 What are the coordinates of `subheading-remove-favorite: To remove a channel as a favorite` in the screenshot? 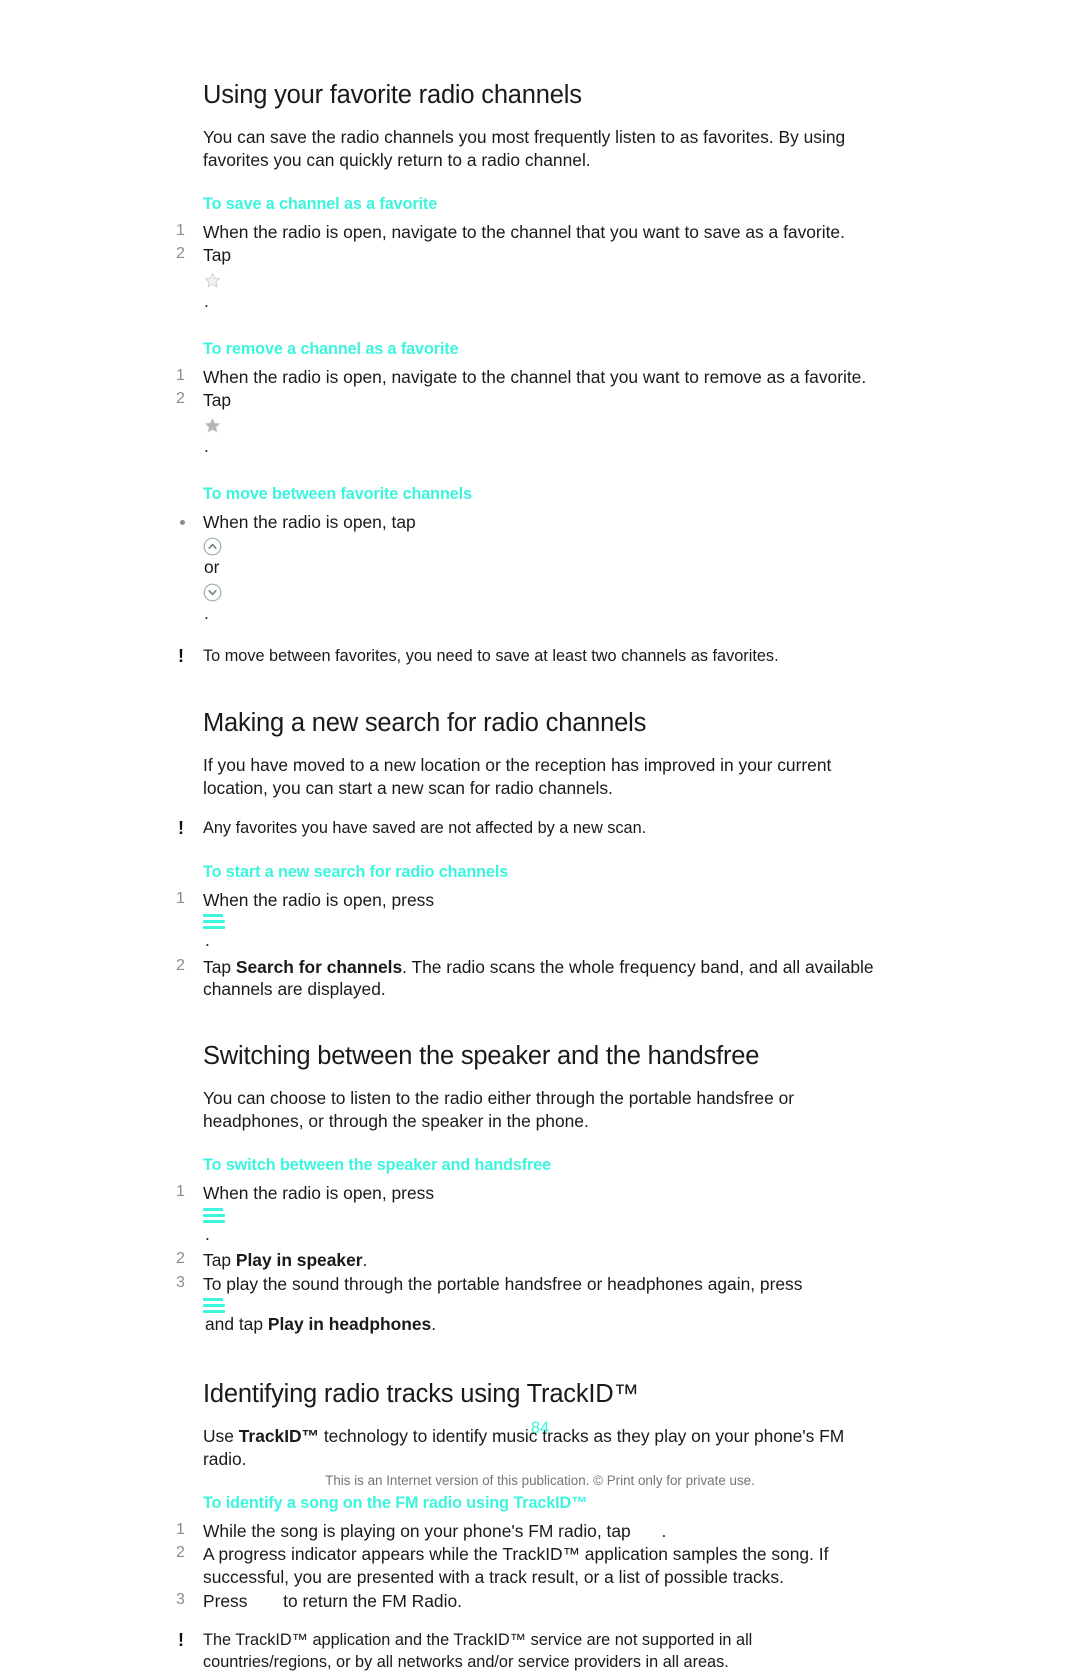 It's located at (331, 348).